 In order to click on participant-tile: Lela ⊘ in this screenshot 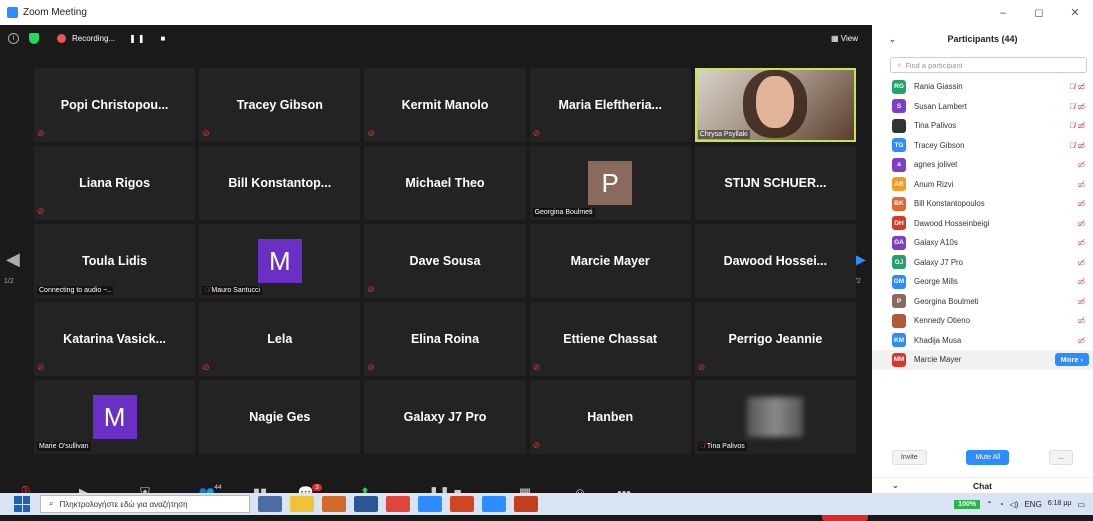, I will do `click(280, 339)`.